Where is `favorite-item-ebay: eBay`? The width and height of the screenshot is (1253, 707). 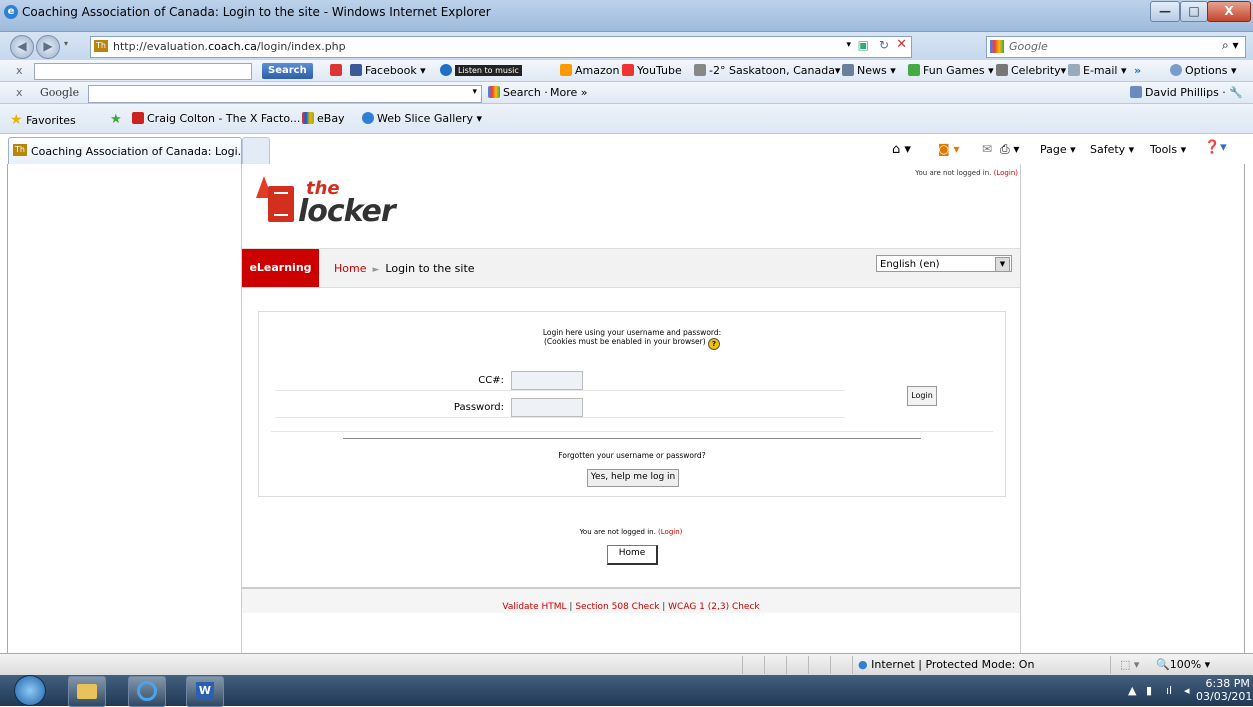 favorite-item-ebay: eBay is located at coordinates (323, 118).